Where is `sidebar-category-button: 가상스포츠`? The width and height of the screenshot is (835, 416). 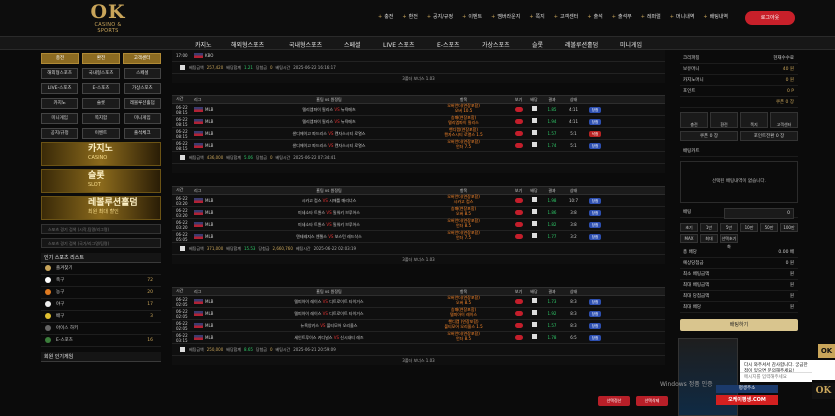 sidebar-category-button: 가상스포츠 is located at coordinates (142, 88).